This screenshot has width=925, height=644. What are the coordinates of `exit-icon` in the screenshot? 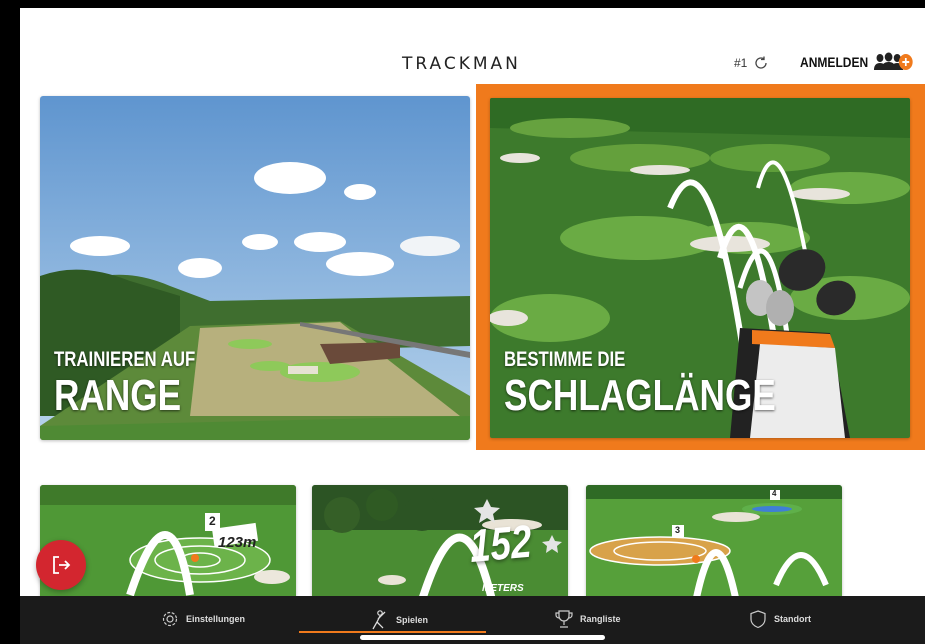 It's located at (62, 565).